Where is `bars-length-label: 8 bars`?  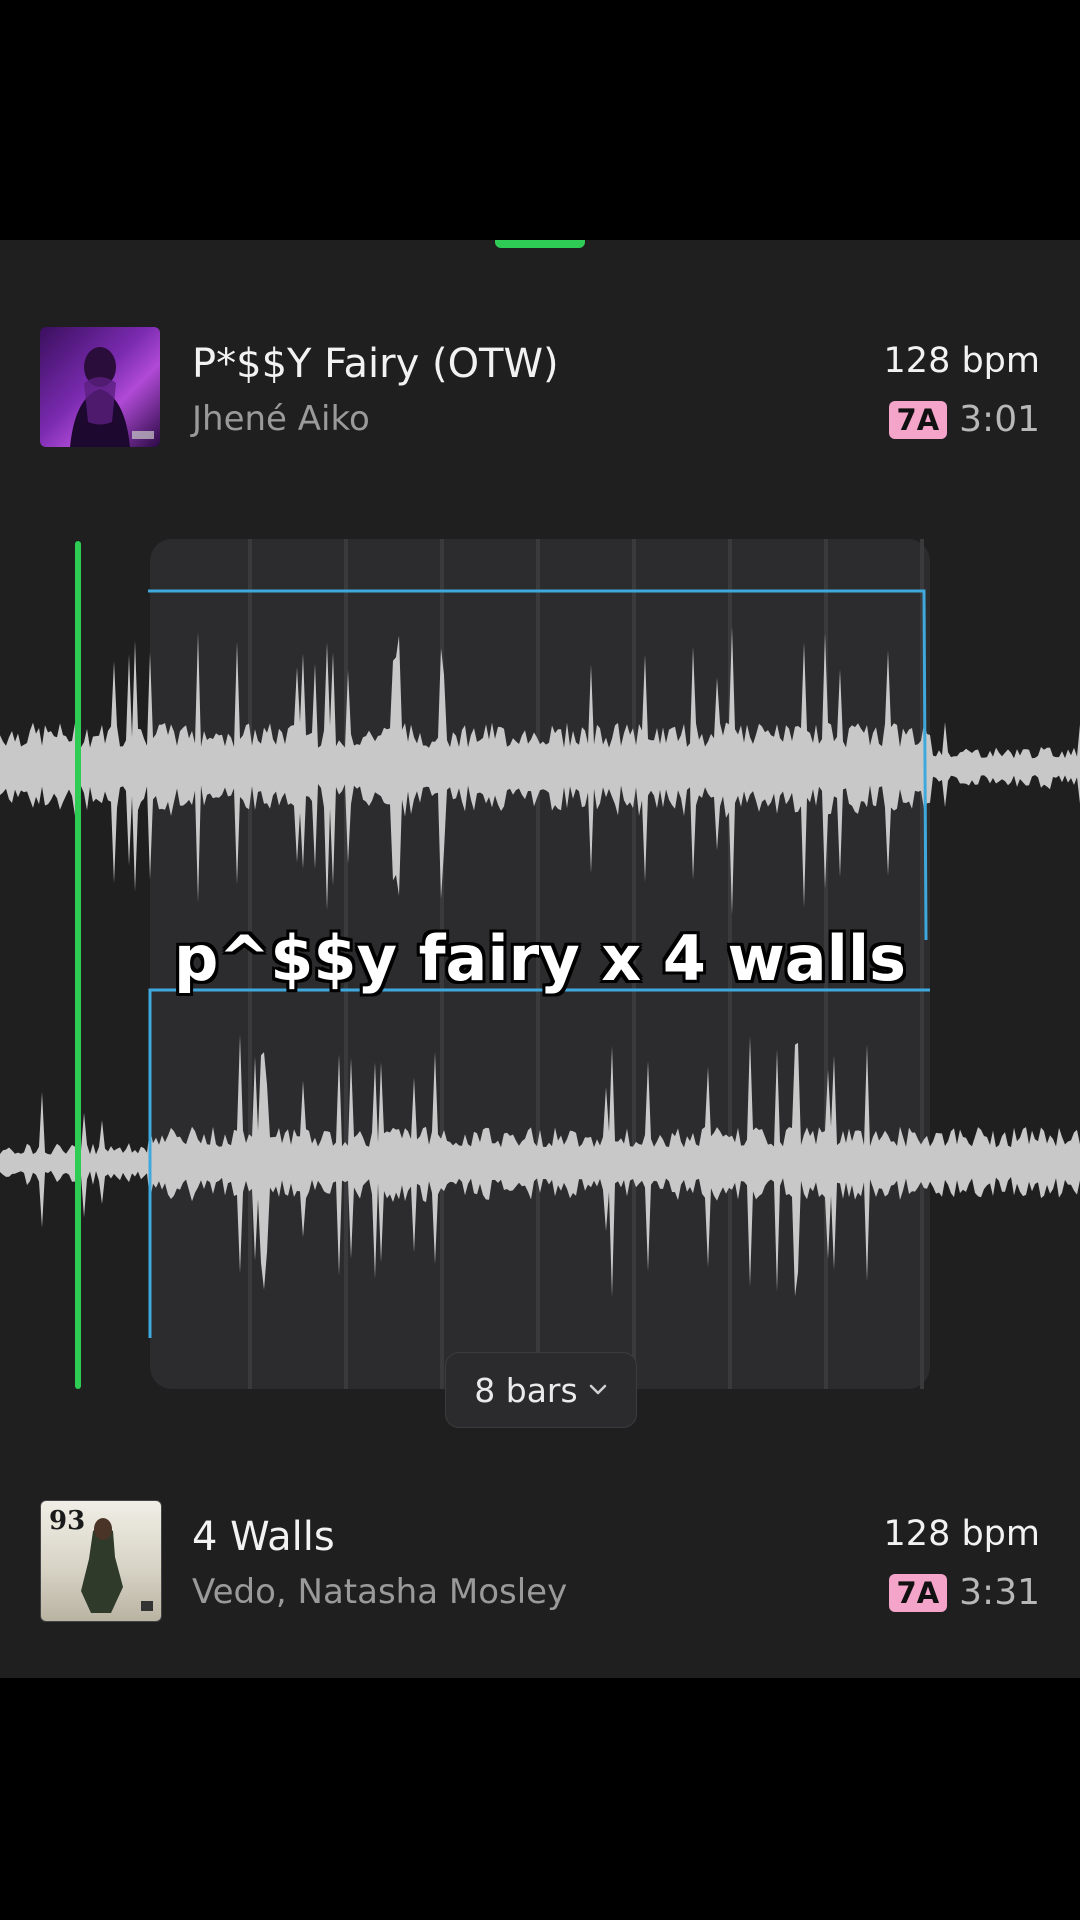 bars-length-label: 8 bars is located at coordinates (526, 1390).